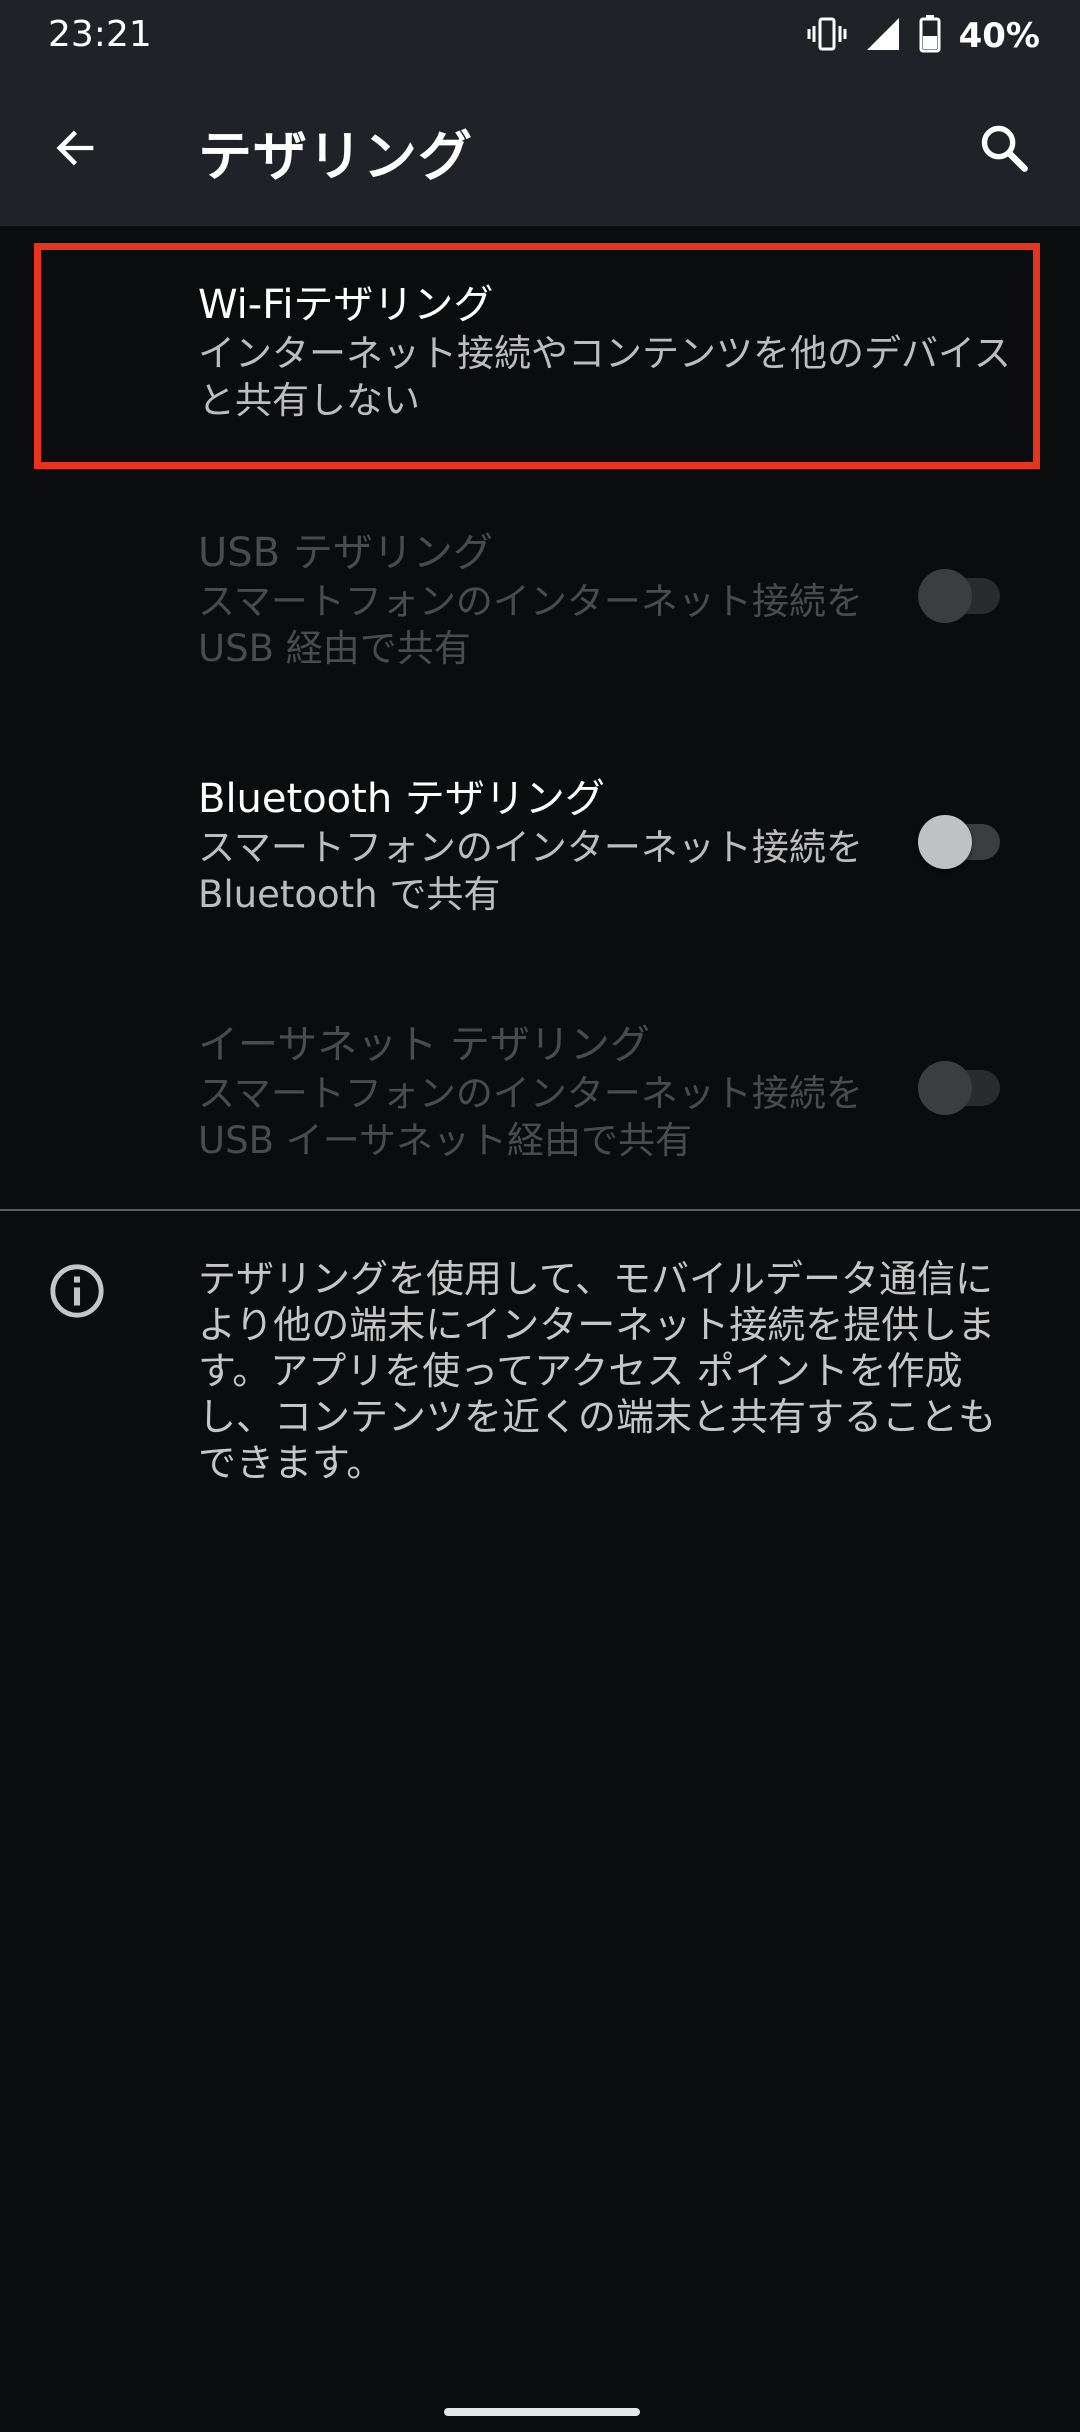  I want to click on ethernet-tethering-switch, so click(963, 1088).